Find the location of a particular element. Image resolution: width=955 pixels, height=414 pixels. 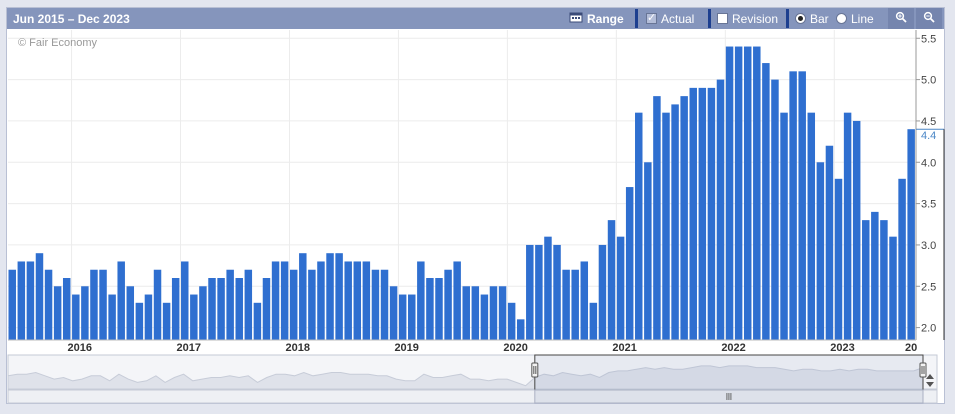

x-axis: 2016 2017 2018 2019 2020 2021 2022 2023 20 is located at coordinates (462, 346).